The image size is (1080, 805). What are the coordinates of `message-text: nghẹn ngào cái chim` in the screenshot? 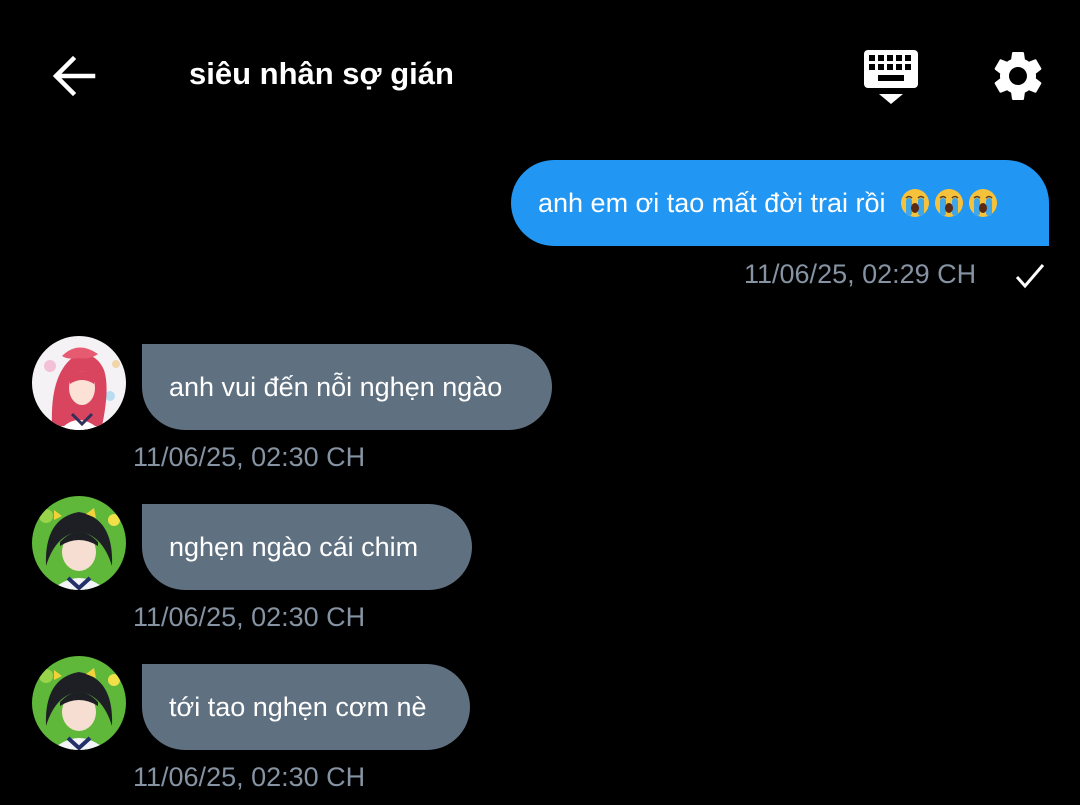 It's located at (294, 546).